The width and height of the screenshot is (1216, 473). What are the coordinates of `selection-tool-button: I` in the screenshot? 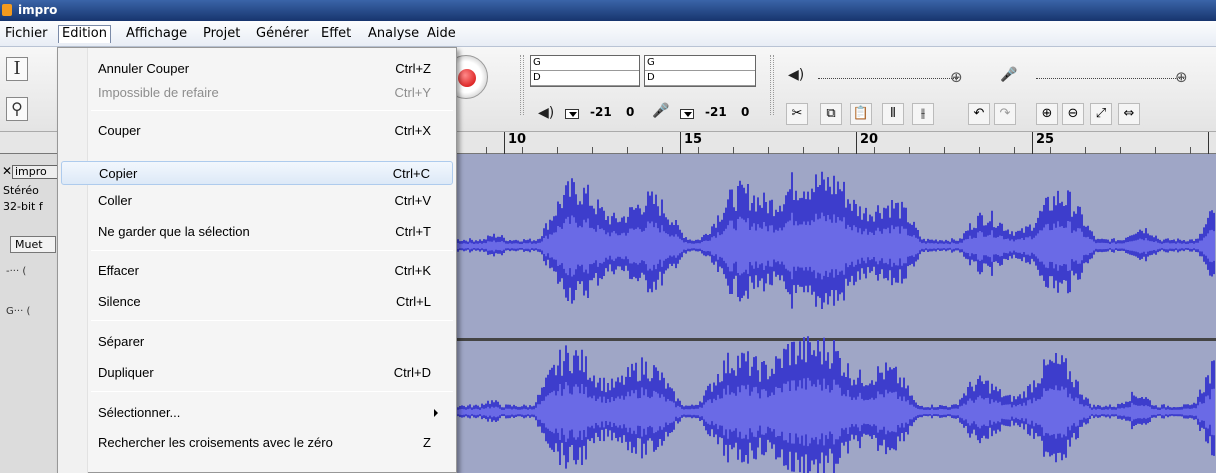 It's located at (17, 69).